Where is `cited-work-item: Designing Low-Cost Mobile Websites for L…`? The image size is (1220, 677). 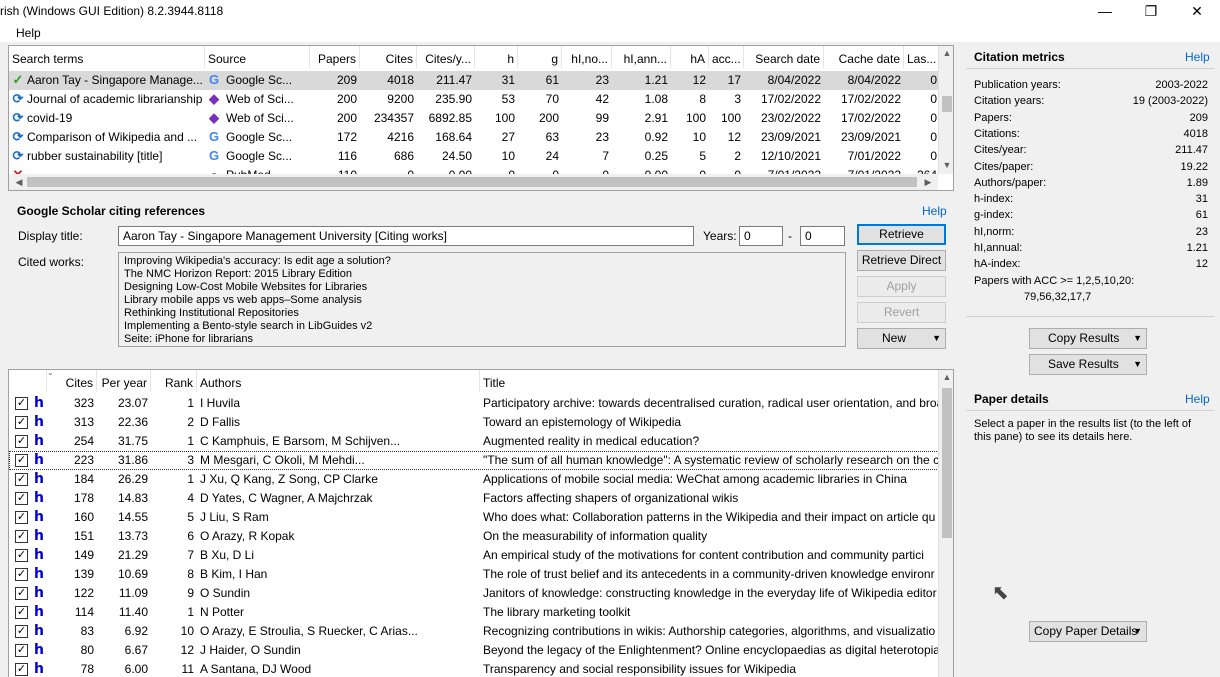
cited-work-item: Designing Low-Cost Mobile Websites for L… is located at coordinates (482, 287).